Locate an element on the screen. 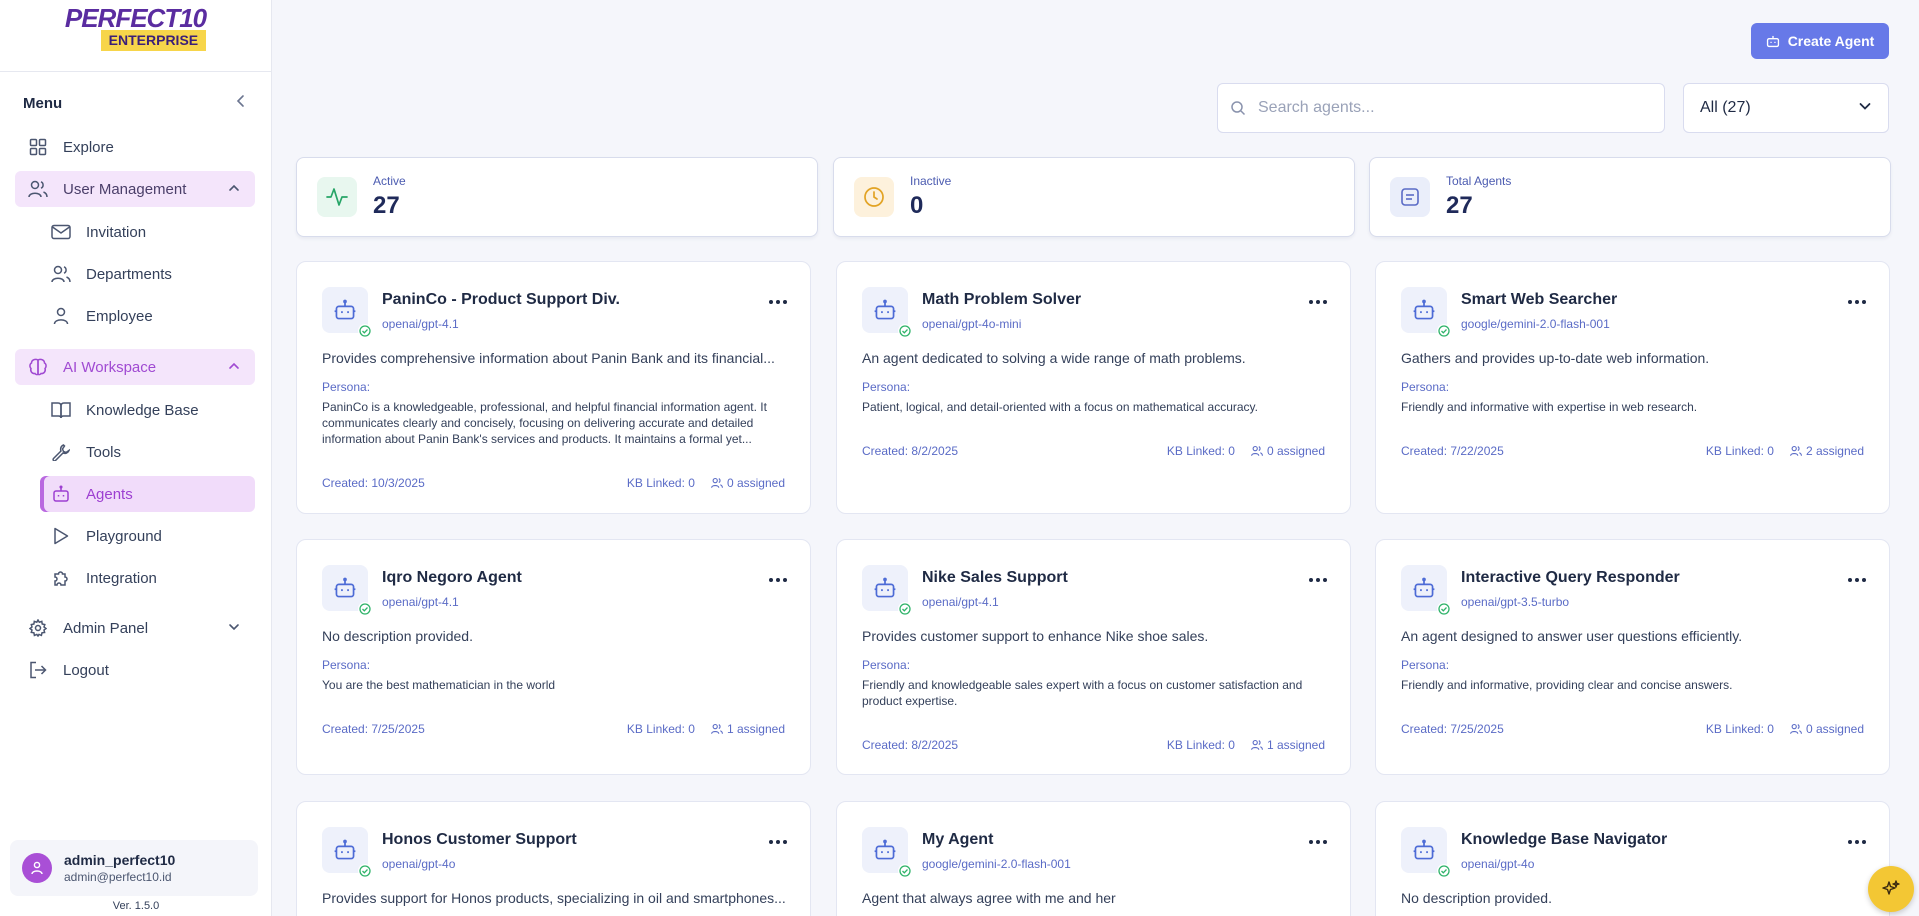 Image resolution: width=1919 pixels, height=916 pixels. sidebar-item-admin-panel: Admin Panel is located at coordinates (135, 628).